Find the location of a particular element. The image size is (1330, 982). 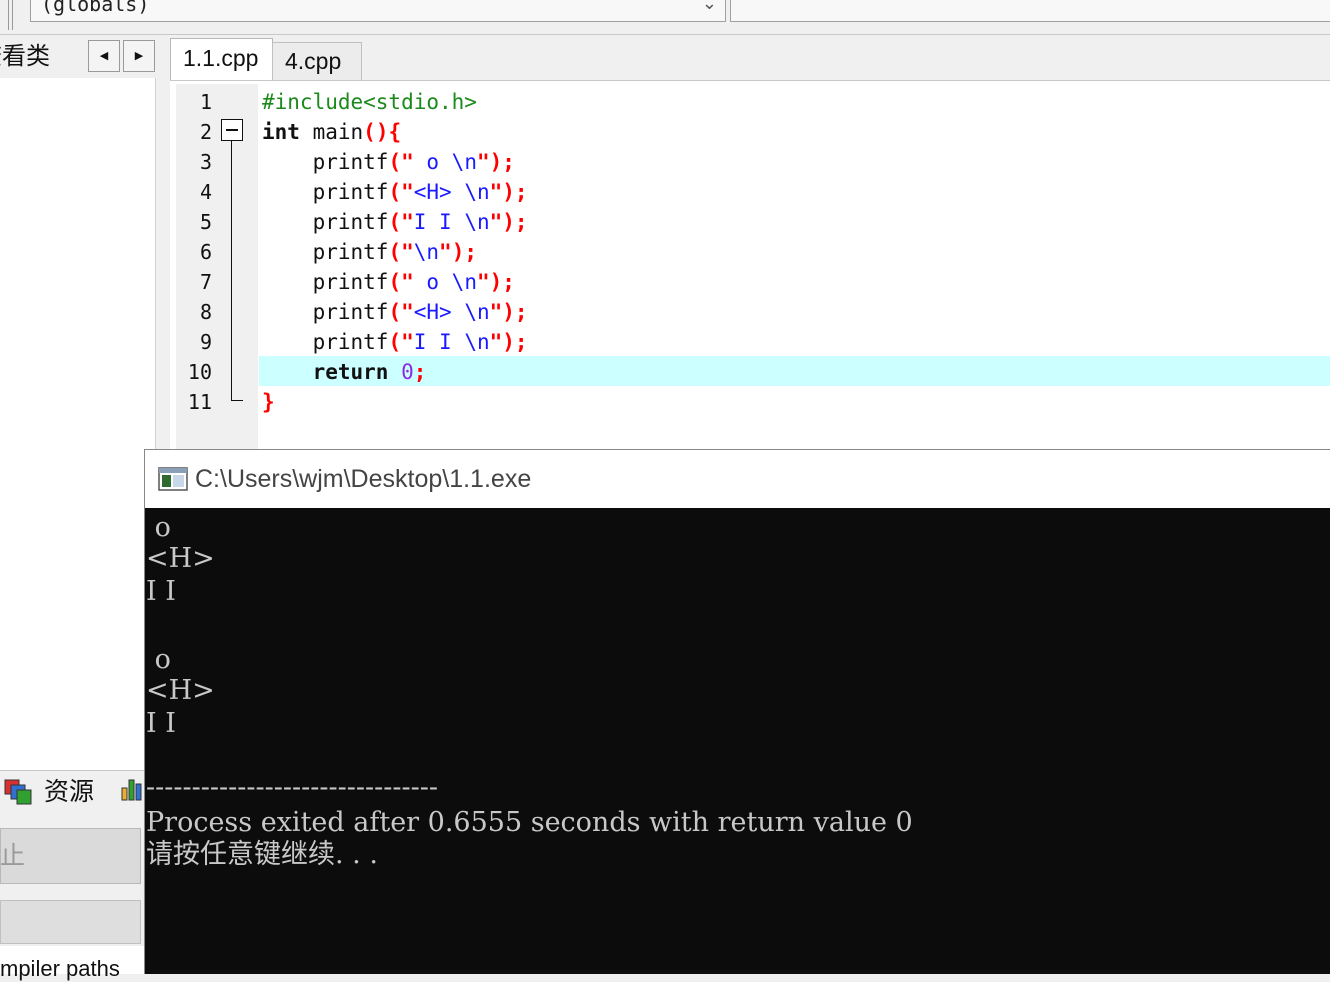

line-number: 10 is located at coordinates (199, 372).